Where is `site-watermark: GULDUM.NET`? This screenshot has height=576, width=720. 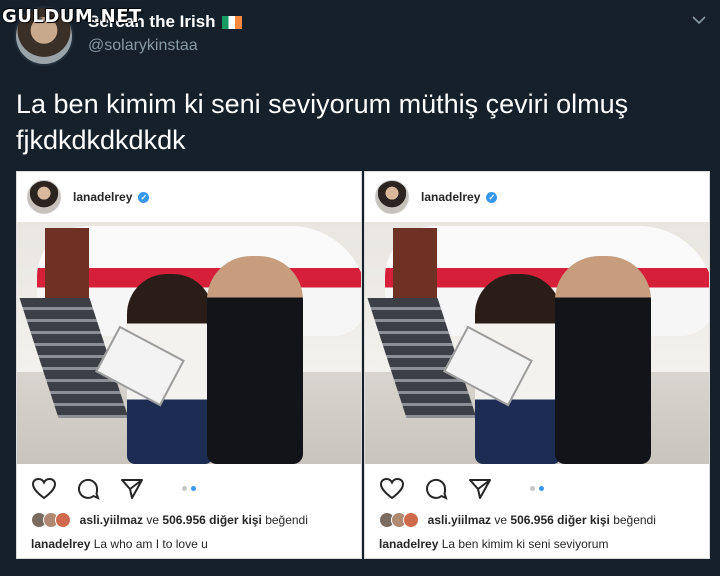
site-watermark: GULDUM.NET is located at coordinates (72, 16).